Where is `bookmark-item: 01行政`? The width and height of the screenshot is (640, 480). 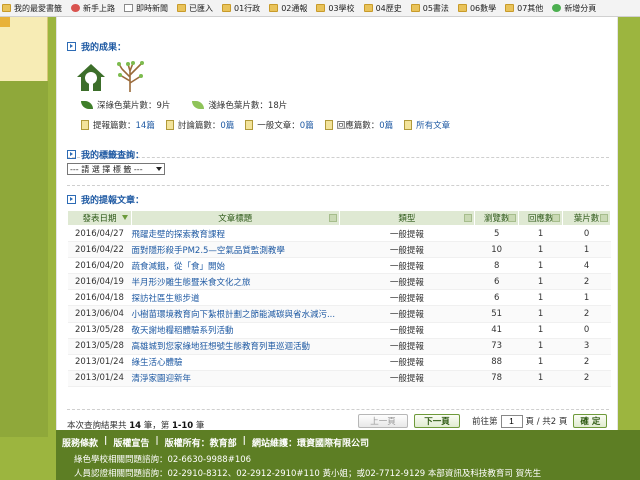 bookmark-item: 01行政 is located at coordinates (241, 8).